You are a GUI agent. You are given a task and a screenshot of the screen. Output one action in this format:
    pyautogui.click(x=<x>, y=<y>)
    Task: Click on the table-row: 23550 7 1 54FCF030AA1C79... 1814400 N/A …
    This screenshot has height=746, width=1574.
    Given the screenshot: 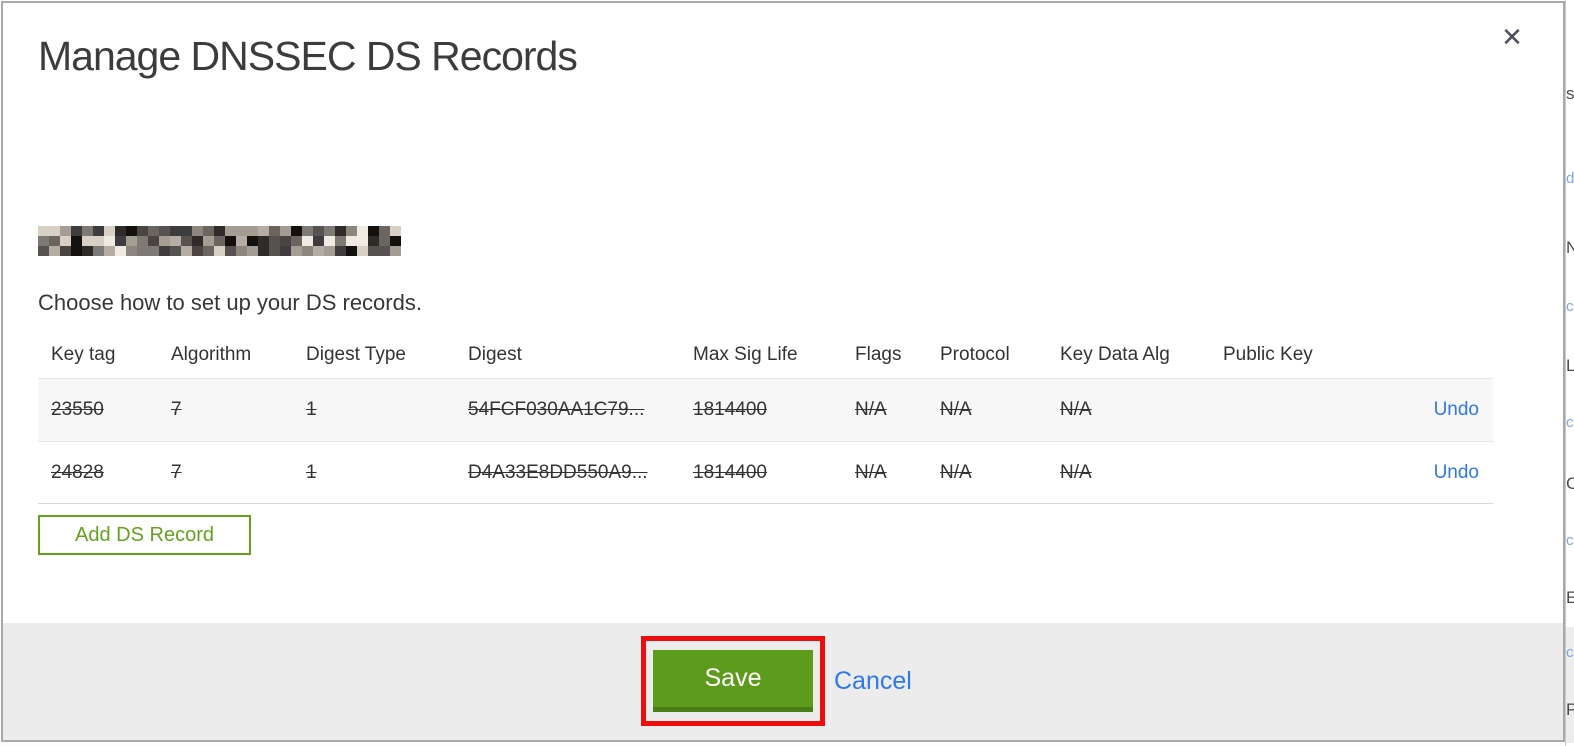 What is the action you would take?
    pyautogui.click(x=765, y=409)
    